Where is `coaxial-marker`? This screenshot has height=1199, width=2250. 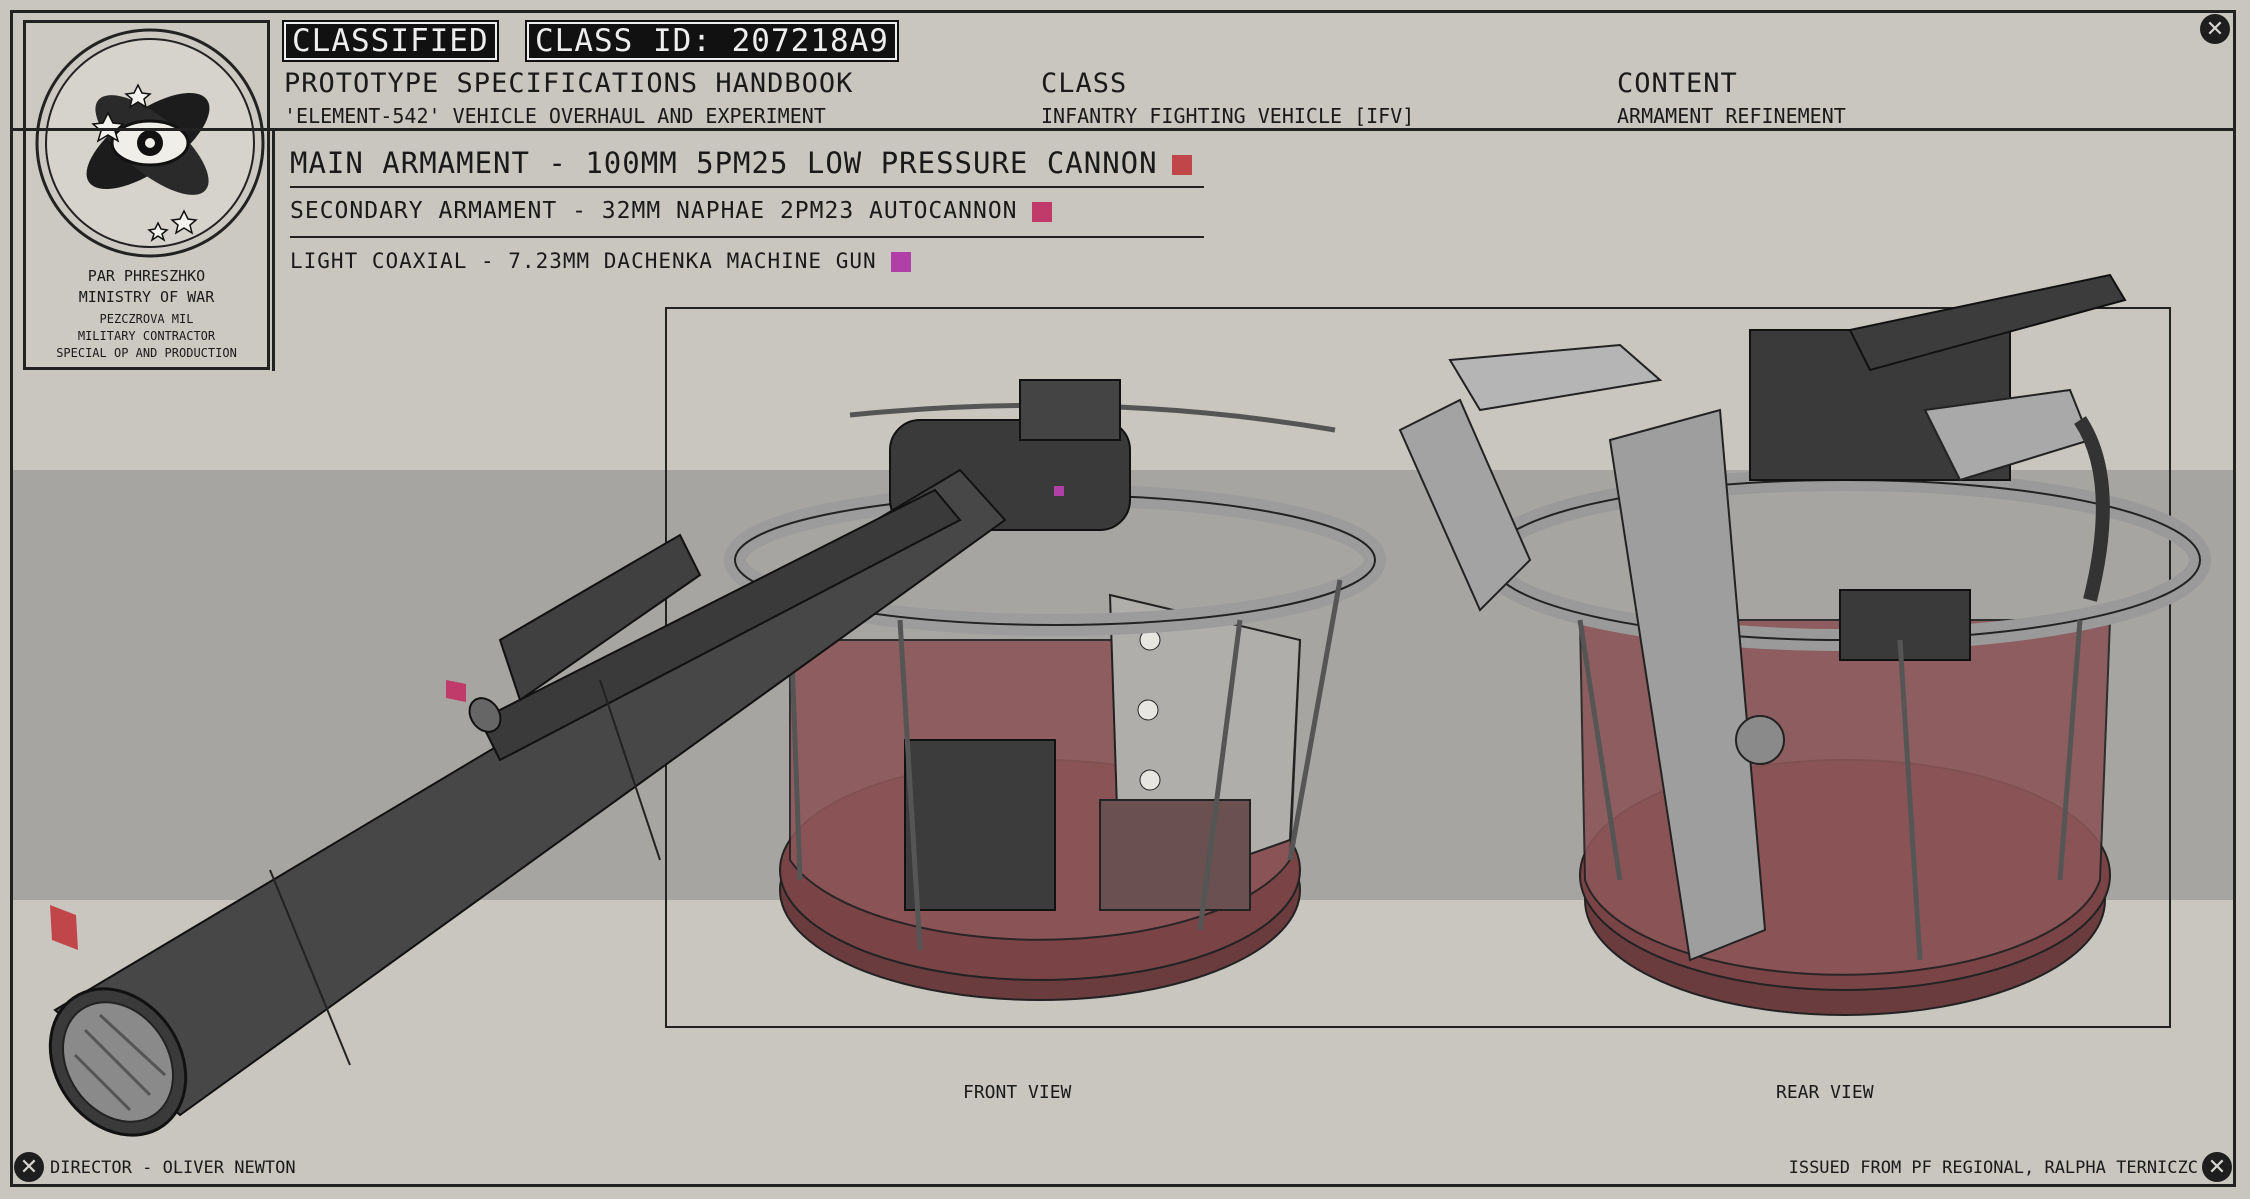 coaxial-marker is located at coordinates (1059, 491).